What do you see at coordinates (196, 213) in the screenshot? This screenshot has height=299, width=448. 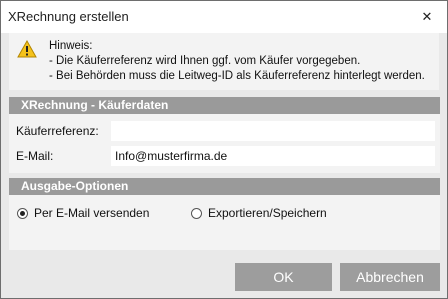 I see `radio-export-indicator` at bounding box center [196, 213].